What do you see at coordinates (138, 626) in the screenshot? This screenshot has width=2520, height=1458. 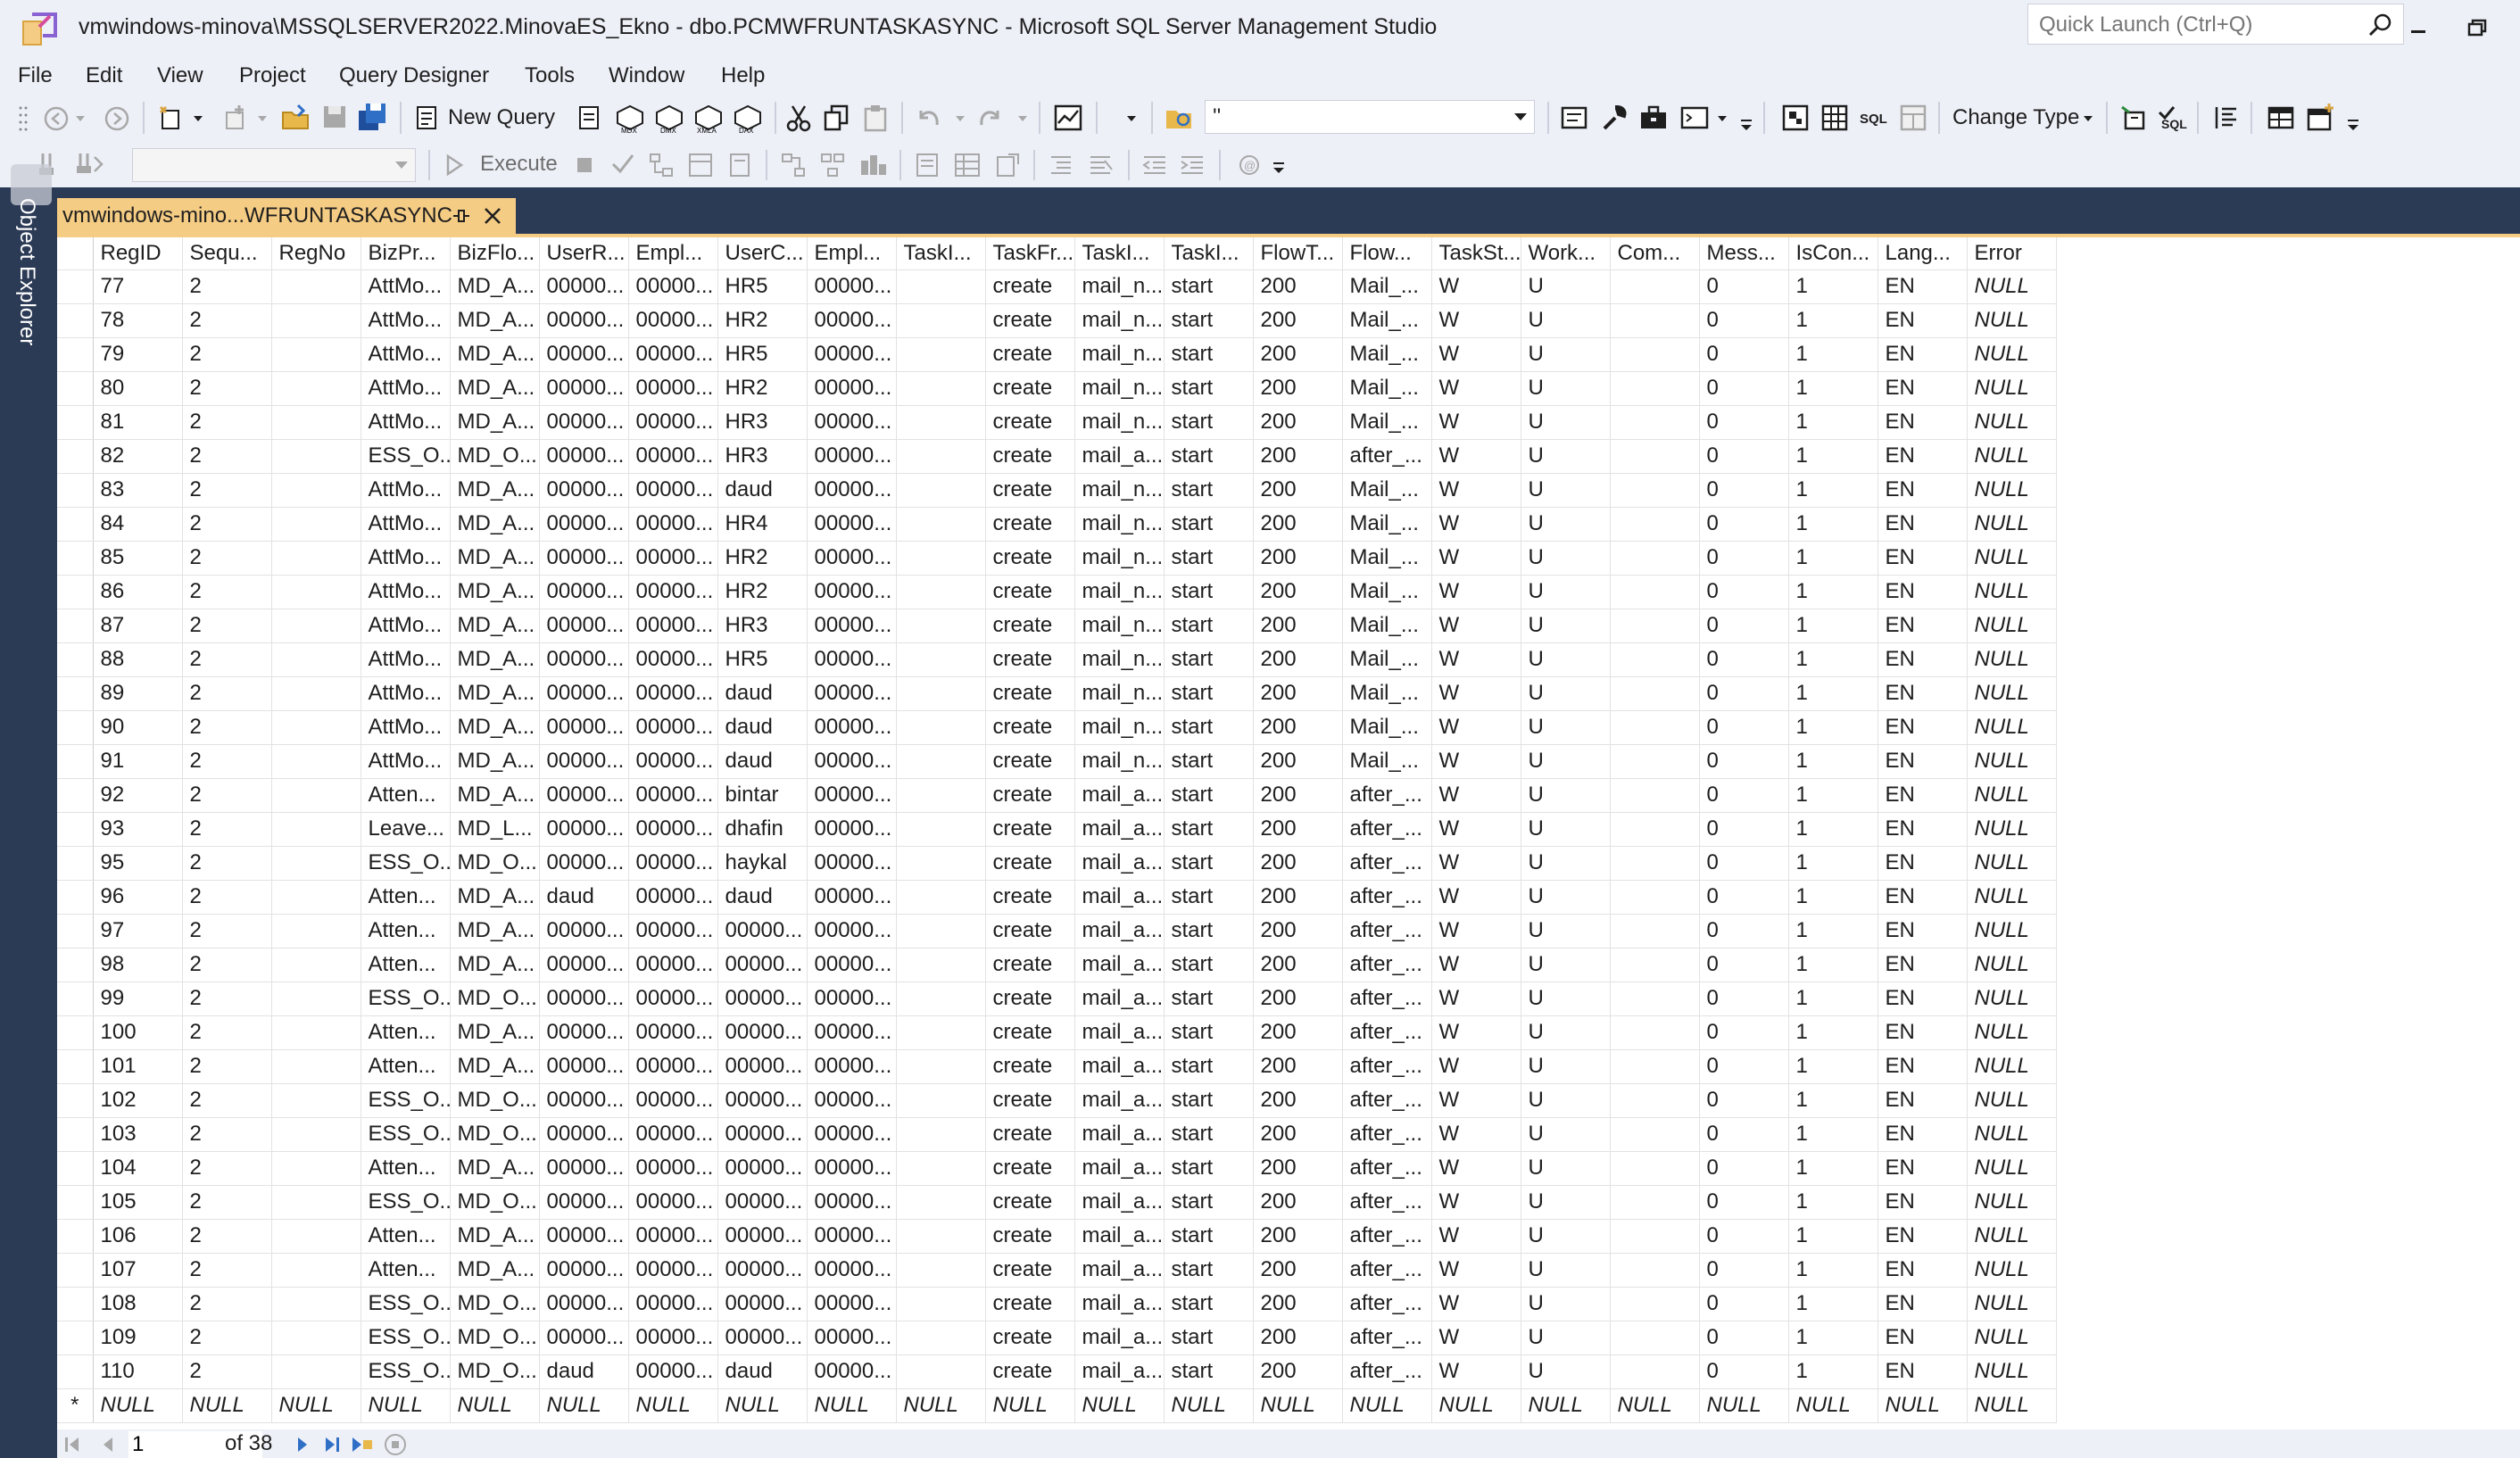 I see `table-cell: 87` at bounding box center [138, 626].